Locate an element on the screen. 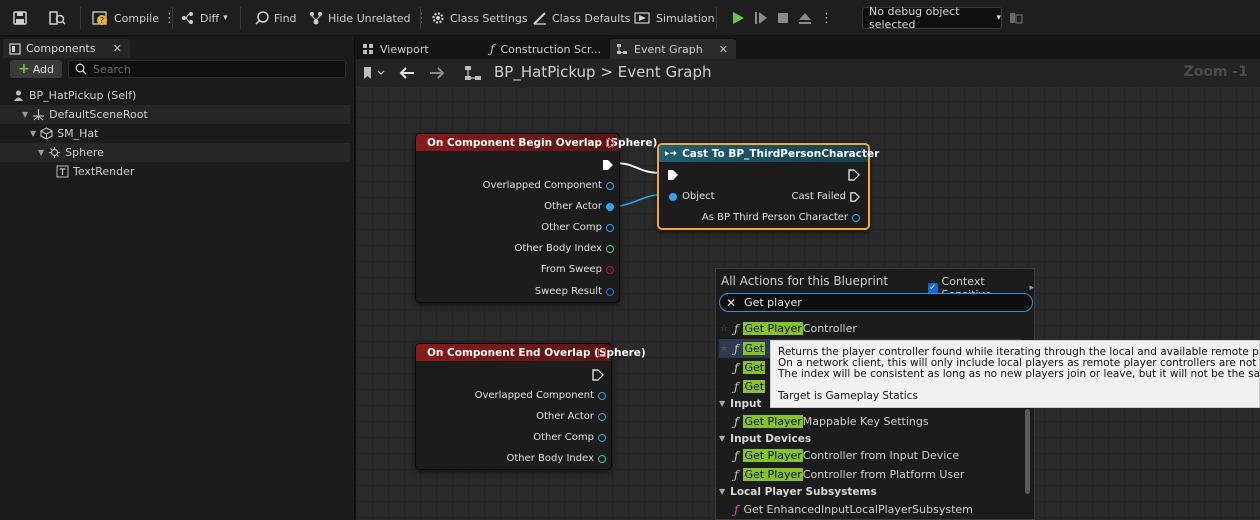  node-title: Cast To BP_ThirdPersonCharacter is located at coordinates (781, 153).